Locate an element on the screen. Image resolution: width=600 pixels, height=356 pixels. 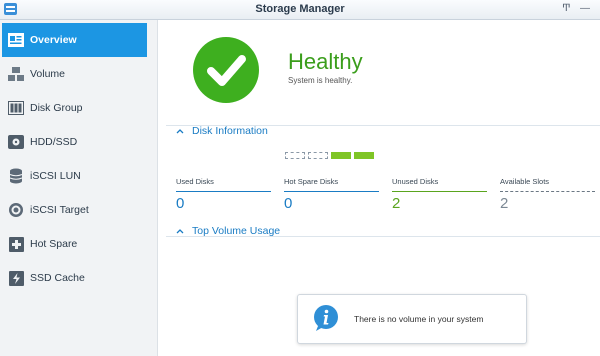
stat-unused-disks: Unused Disks 2 is located at coordinates (439, 194).